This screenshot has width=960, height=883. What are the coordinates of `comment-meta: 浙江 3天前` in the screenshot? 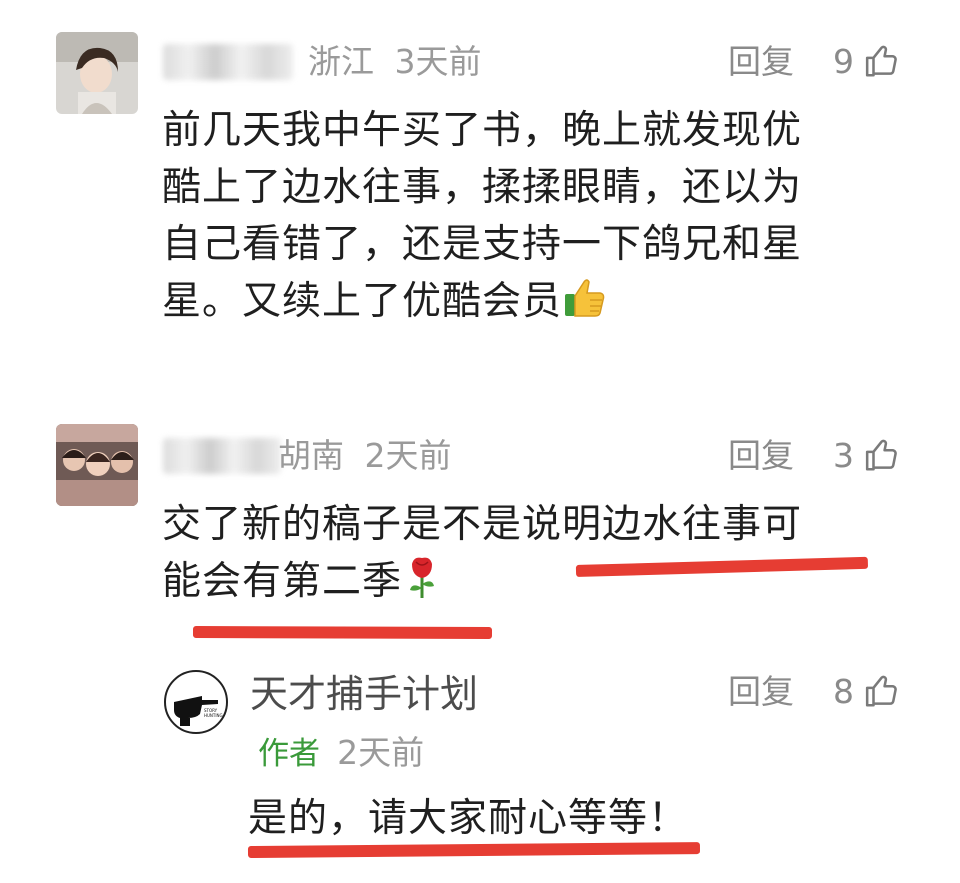 It's located at (395, 62).